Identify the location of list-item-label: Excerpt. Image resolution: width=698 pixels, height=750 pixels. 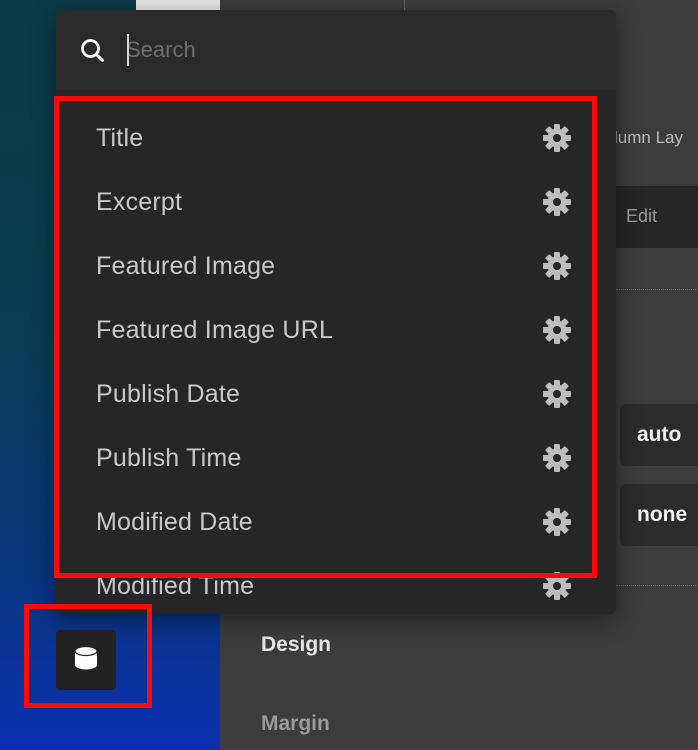
(139, 201).